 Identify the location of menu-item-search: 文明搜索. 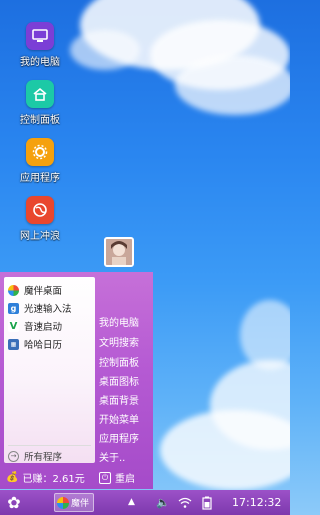
(119, 341).